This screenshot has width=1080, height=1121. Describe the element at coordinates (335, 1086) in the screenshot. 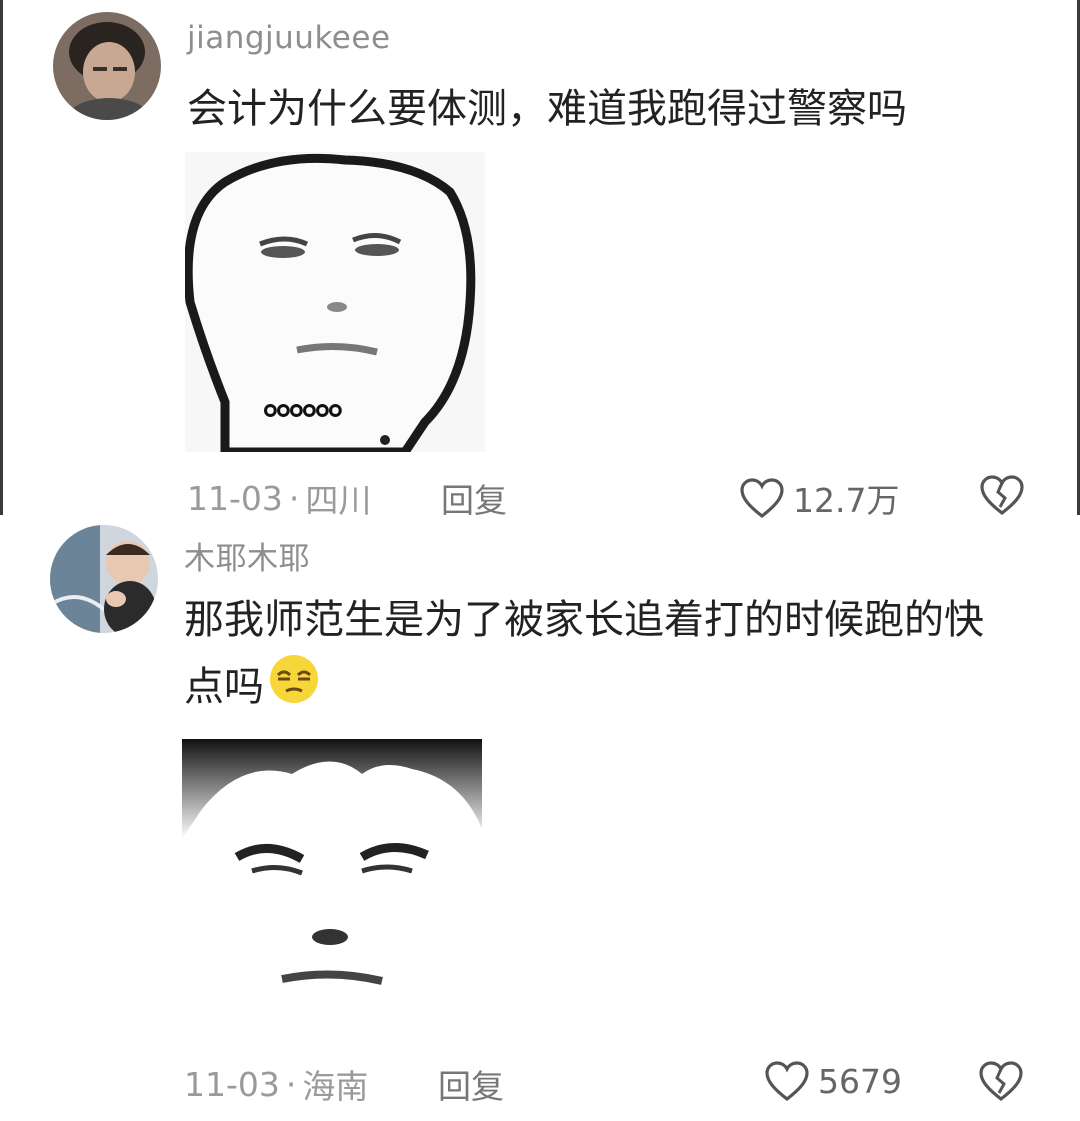

I see `comment-location: 海南` at that location.